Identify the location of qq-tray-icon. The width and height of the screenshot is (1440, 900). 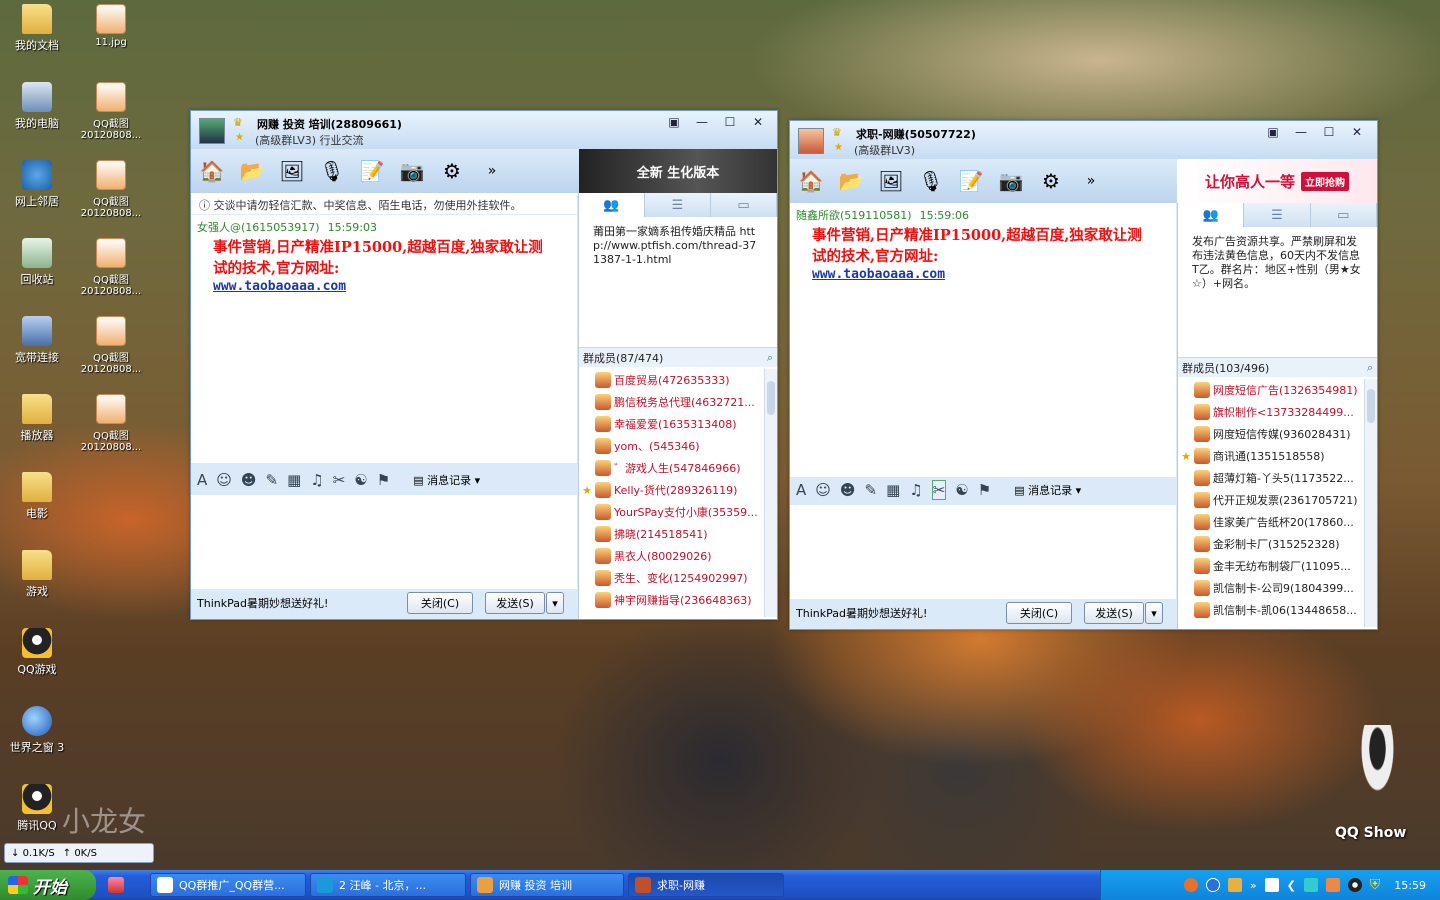
(1354, 885).